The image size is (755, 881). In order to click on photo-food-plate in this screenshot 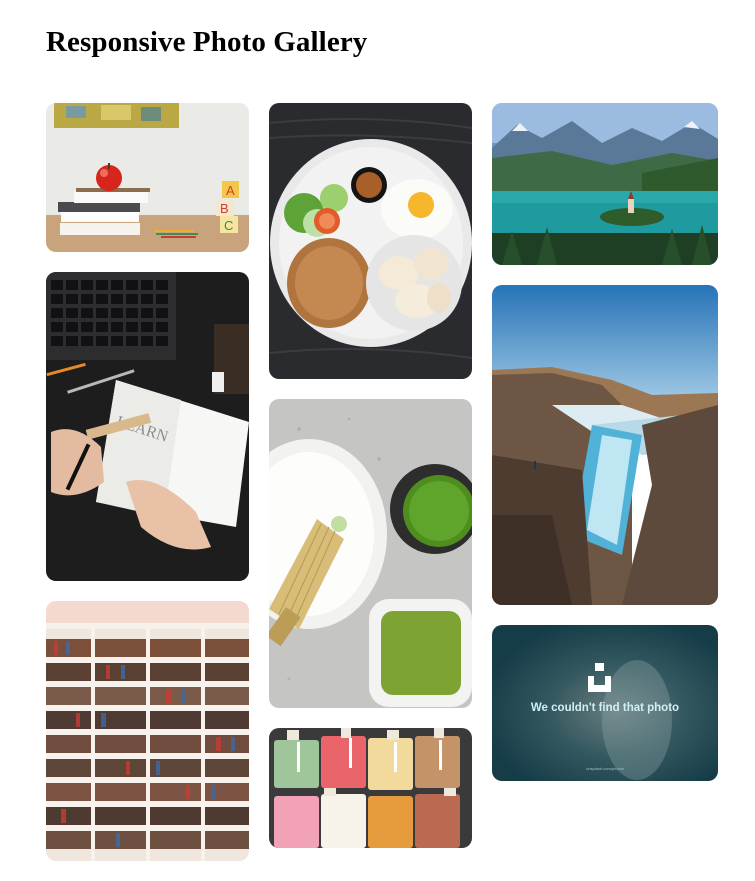, I will do `click(370, 241)`.